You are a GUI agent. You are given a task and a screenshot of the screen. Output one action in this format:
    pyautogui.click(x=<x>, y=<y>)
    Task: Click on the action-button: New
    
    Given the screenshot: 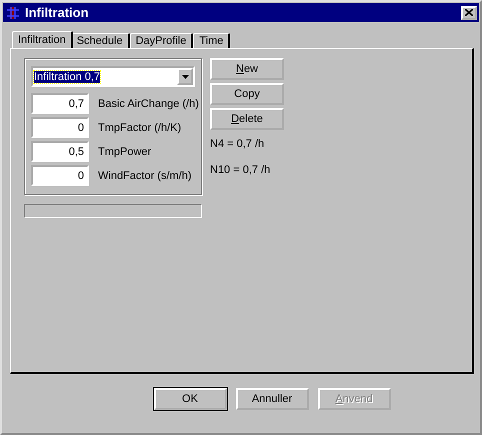 What is the action you would take?
    pyautogui.click(x=247, y=69)
    